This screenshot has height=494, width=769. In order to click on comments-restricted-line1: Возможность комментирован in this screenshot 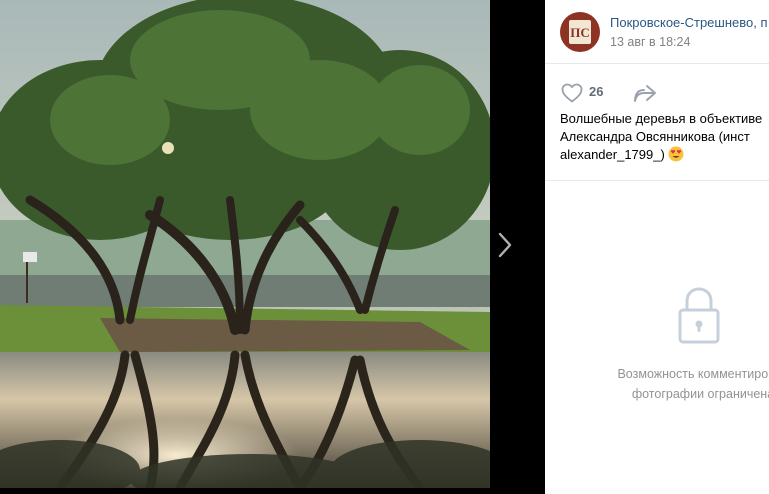, I will do `click(693, 374)`.